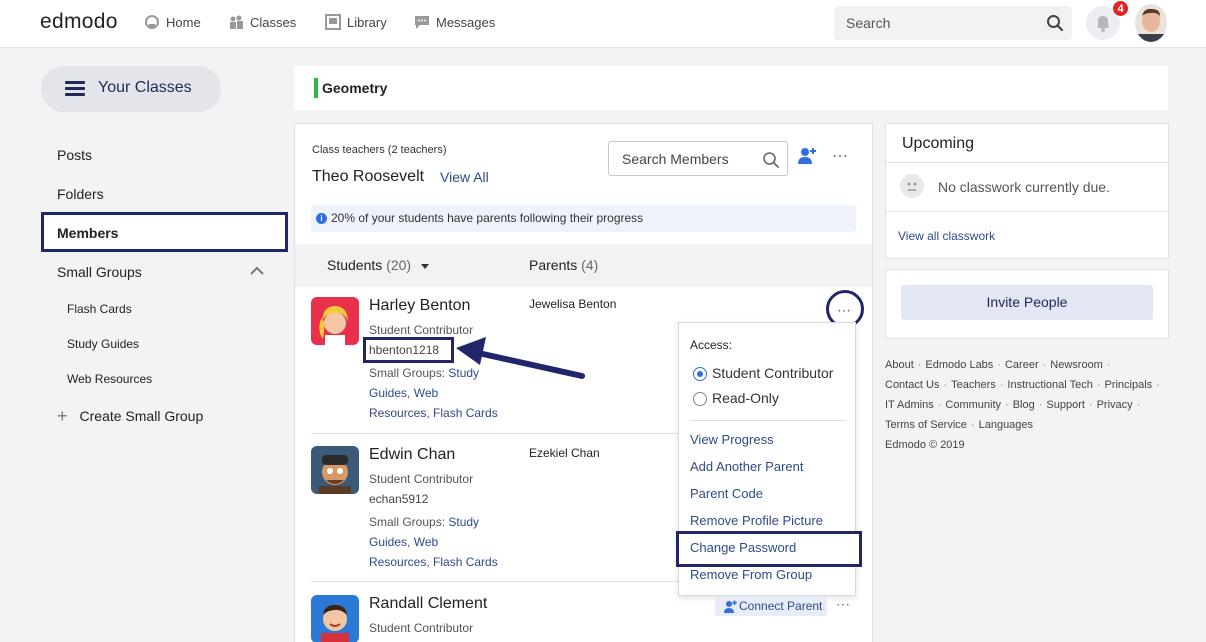 The width and height of the screenshot is (1206, 642). I want to click on menu-item-remove-profile-picture: Remove Profile Picture, so click(756, 520).